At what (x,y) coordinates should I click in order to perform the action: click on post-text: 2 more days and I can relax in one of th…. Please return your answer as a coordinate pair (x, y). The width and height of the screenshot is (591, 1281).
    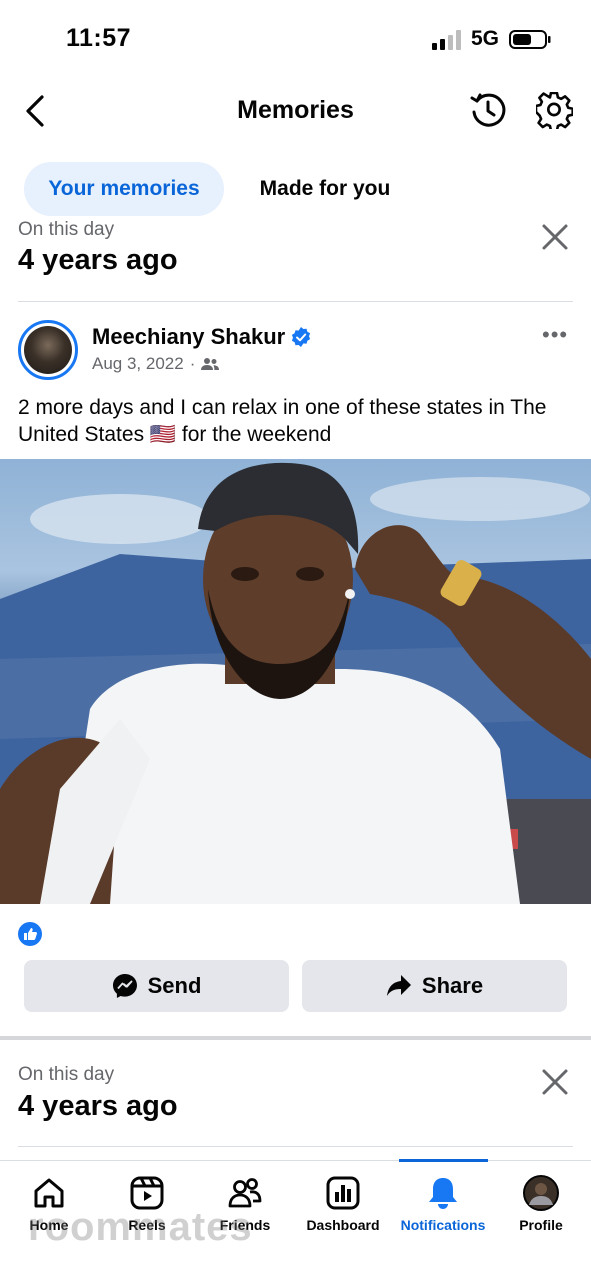
    Looking at the image, I should click on (282, 421).